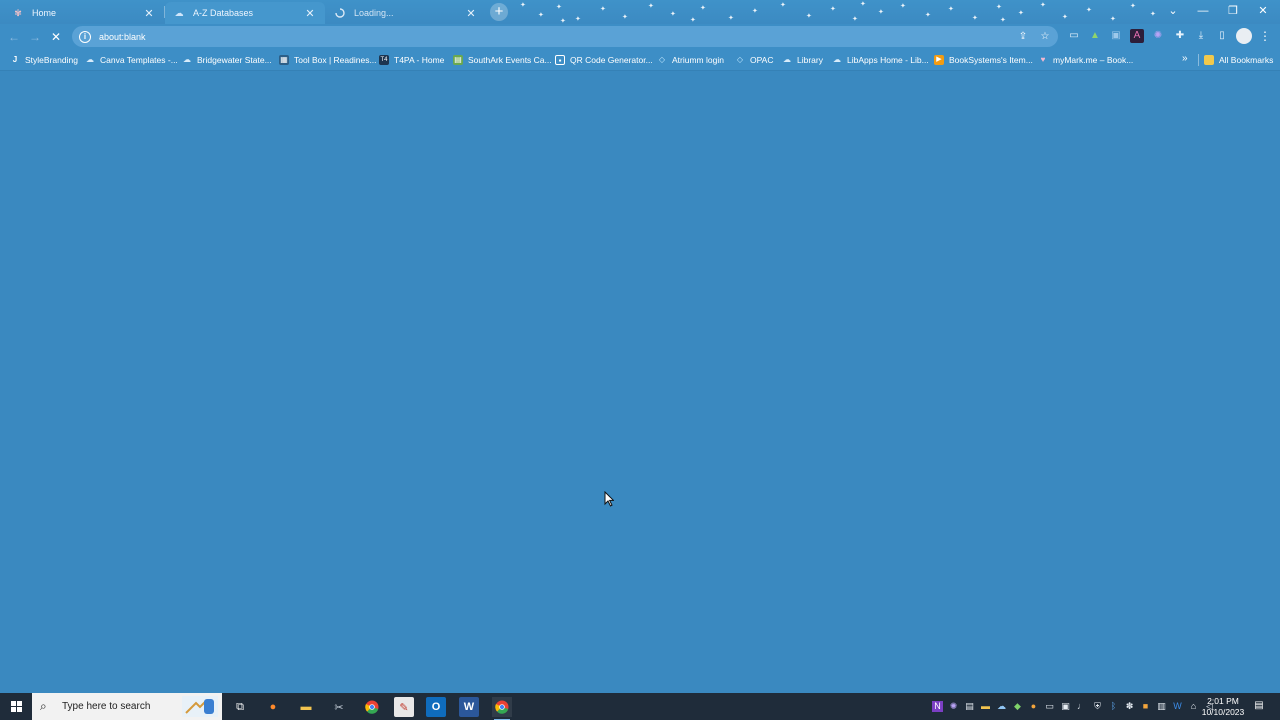  I want to click on back-button: ←, so click(14, 37).